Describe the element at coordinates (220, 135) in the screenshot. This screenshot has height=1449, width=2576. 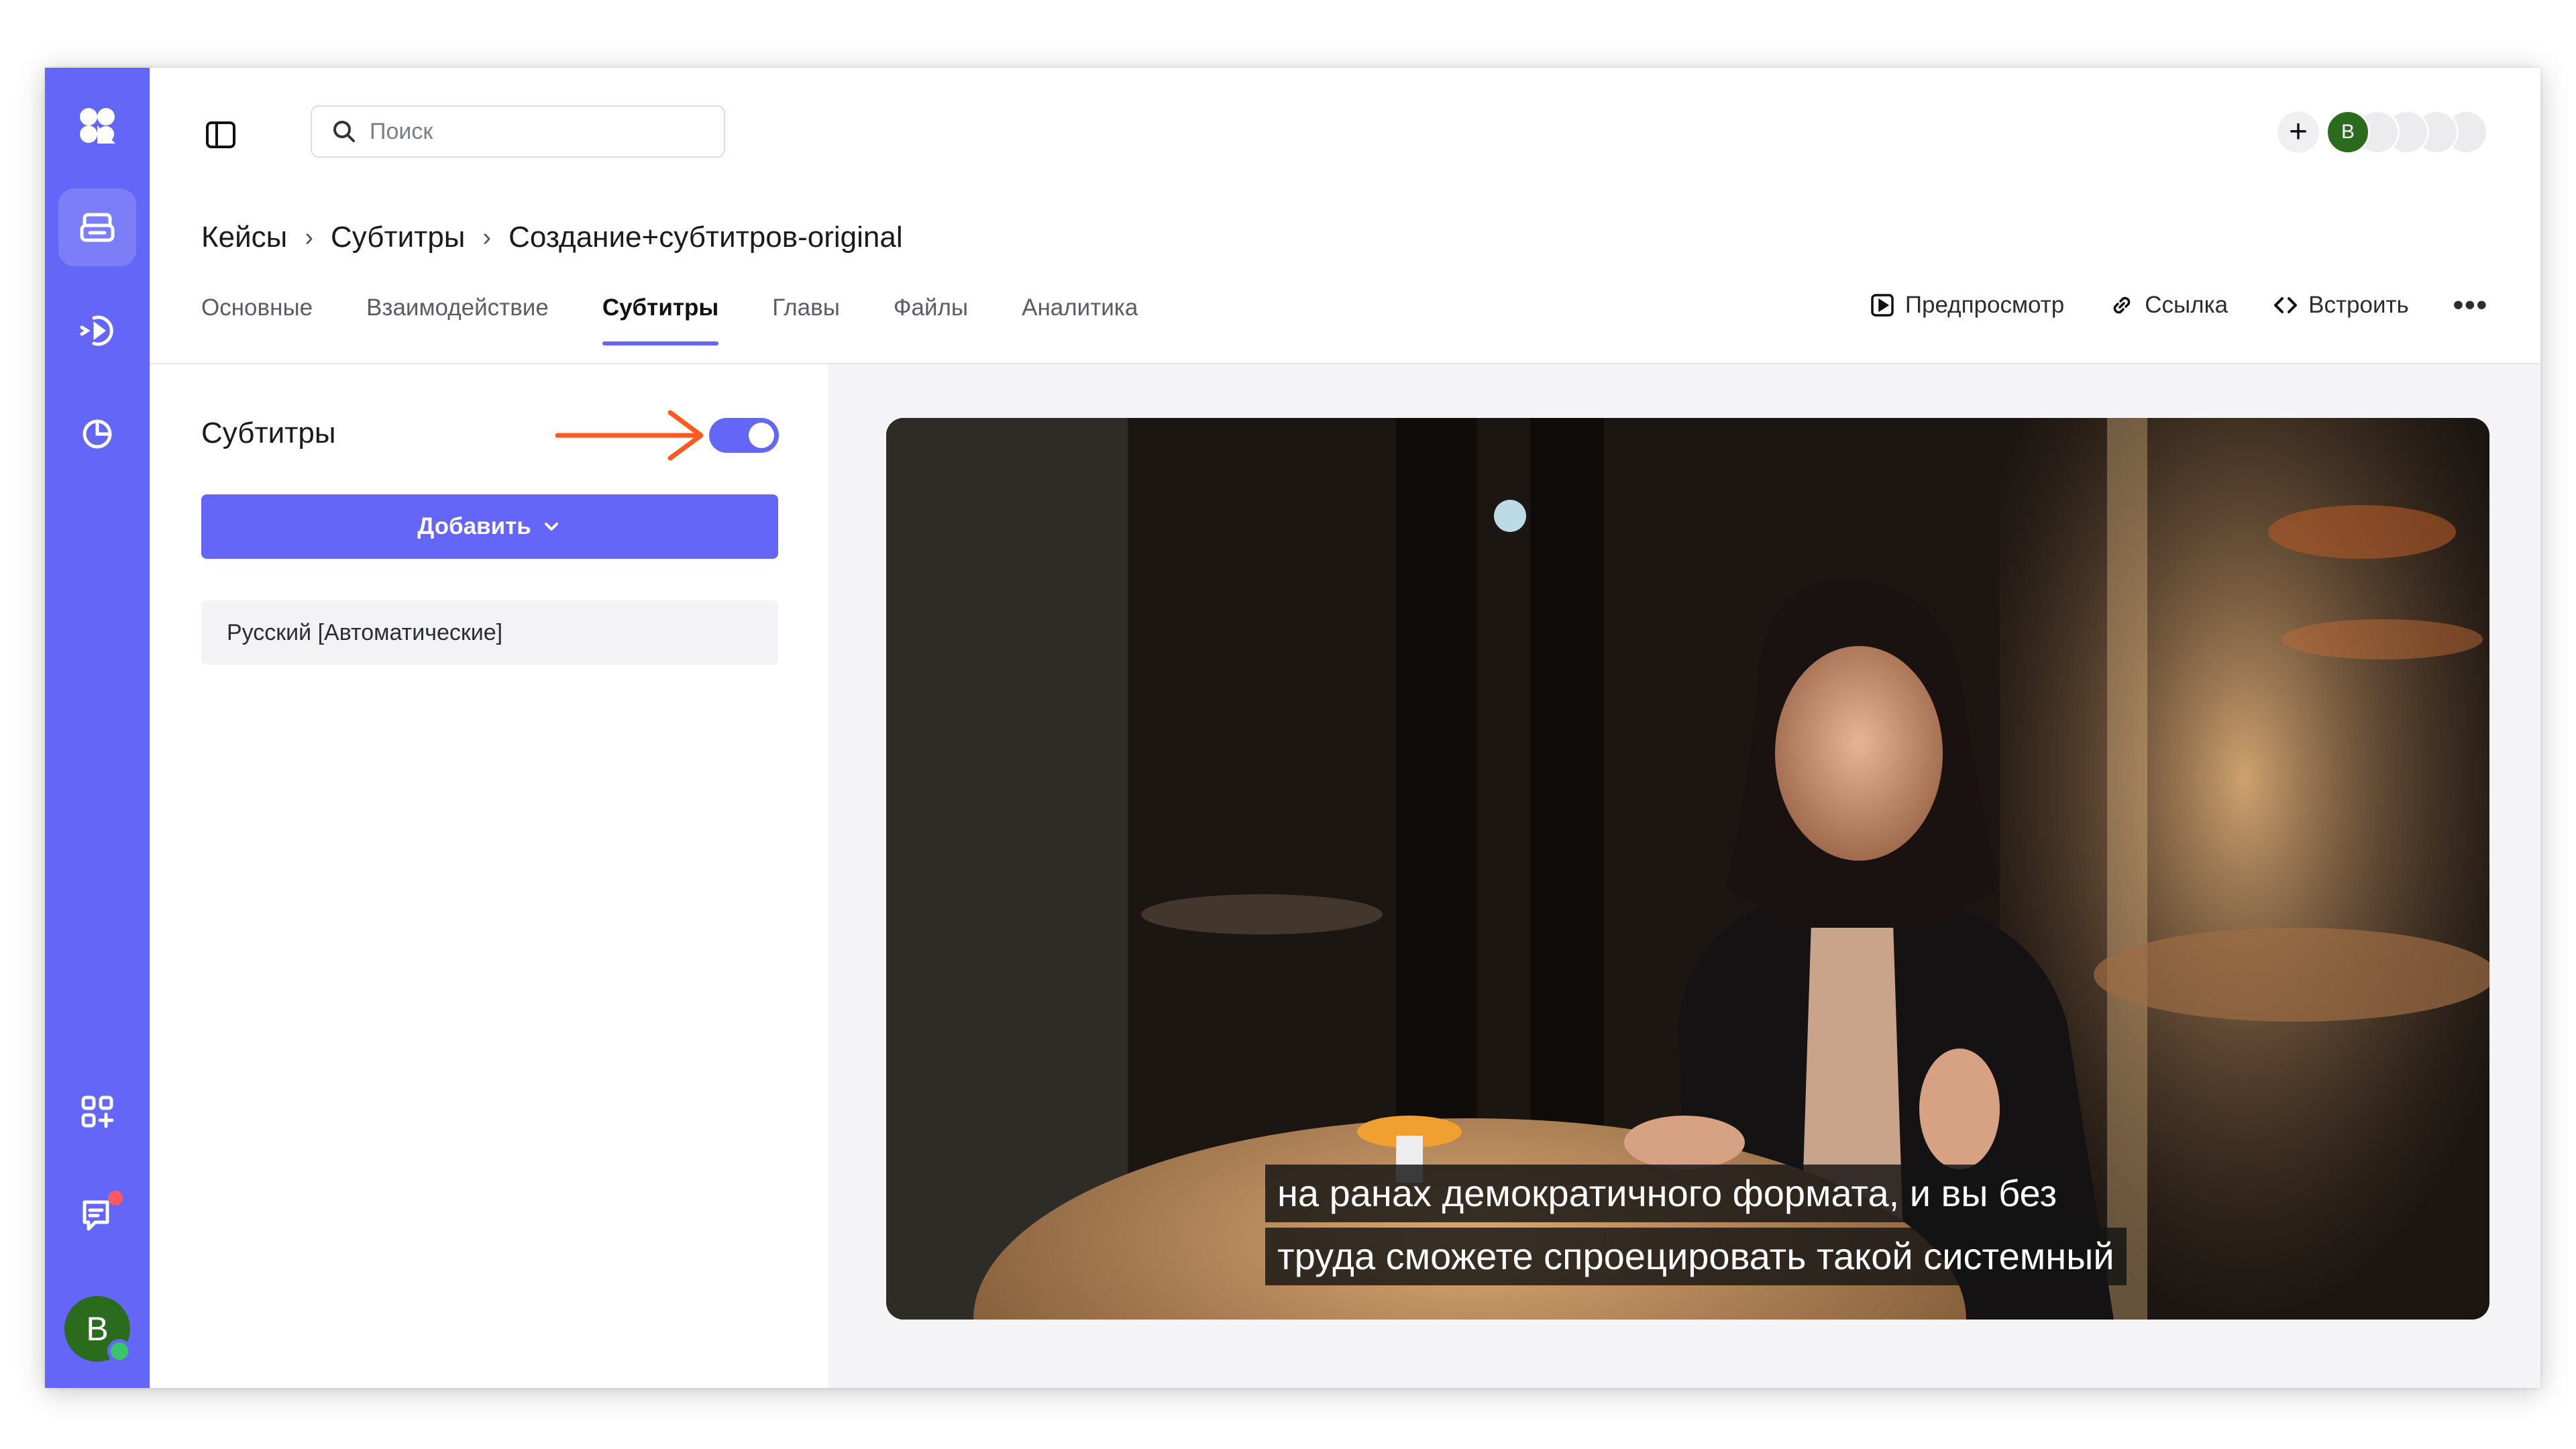
I see `sidebar-toggle-icon` at that location.